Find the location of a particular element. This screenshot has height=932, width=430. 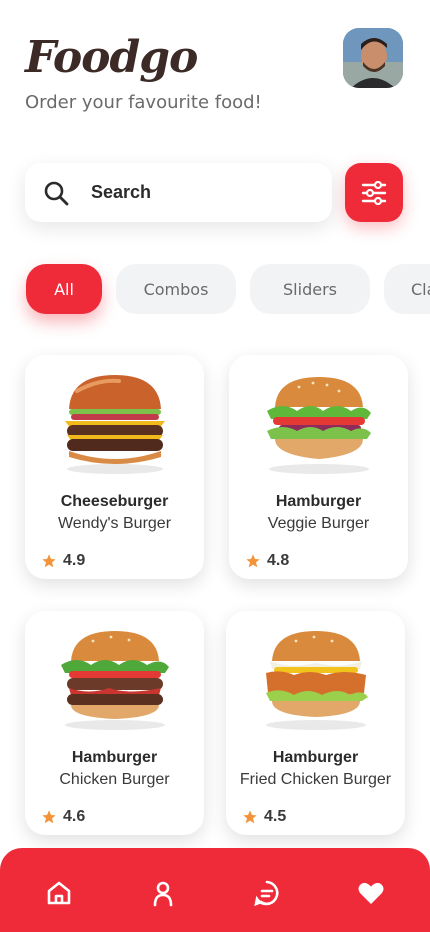

profile-icon is located at coordinates (163, 894).